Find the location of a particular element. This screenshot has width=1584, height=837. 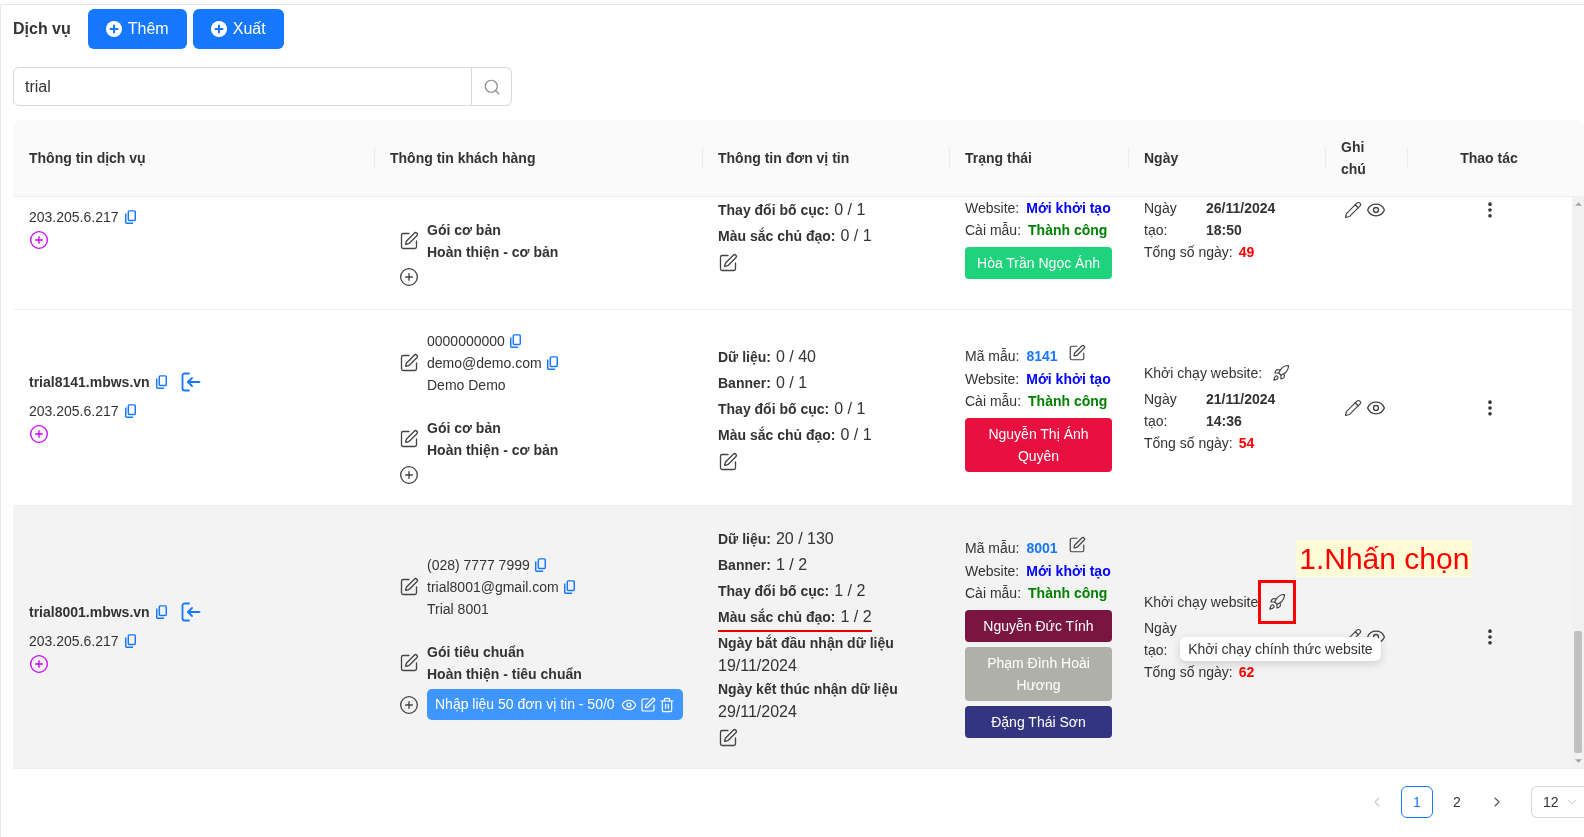

staff-tag: Nguyễn Thị Ánh Quyên is located at coordinates (1038, 444).